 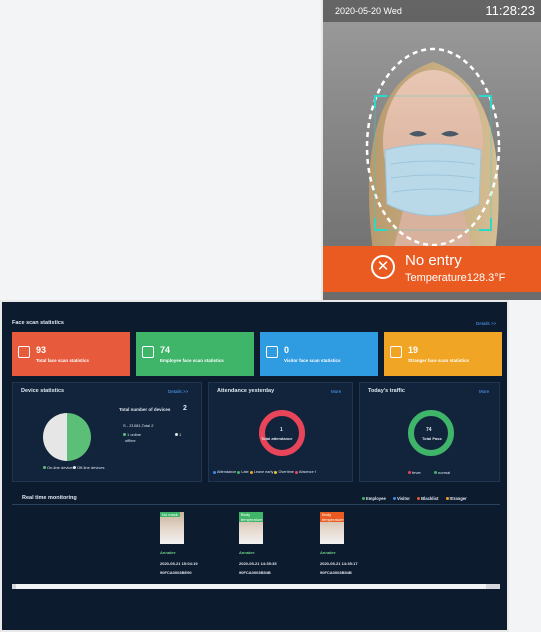 I want to click on device-total-label: Total number of devices, so click(x=145, y=409).